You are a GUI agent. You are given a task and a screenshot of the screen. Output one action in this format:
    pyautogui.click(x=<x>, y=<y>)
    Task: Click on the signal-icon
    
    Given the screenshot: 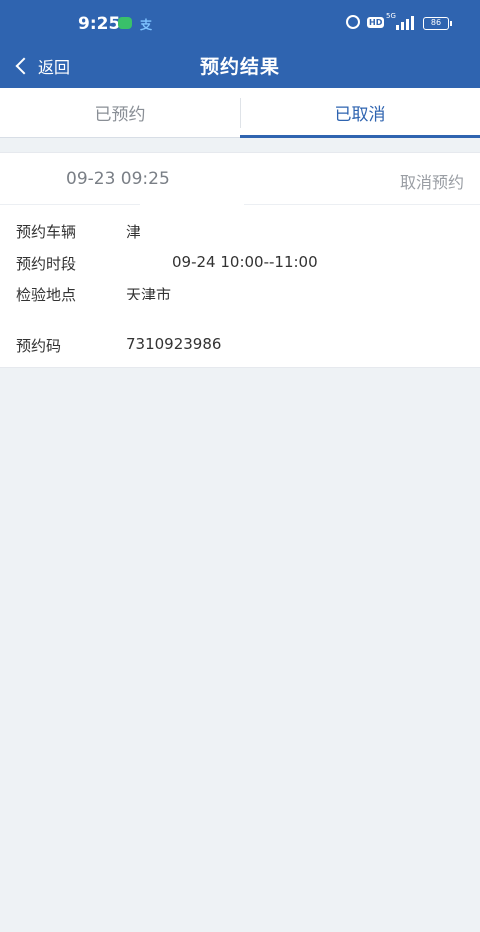 What is the action you would take?
    pyautogui.click(x=406, y=23)
    